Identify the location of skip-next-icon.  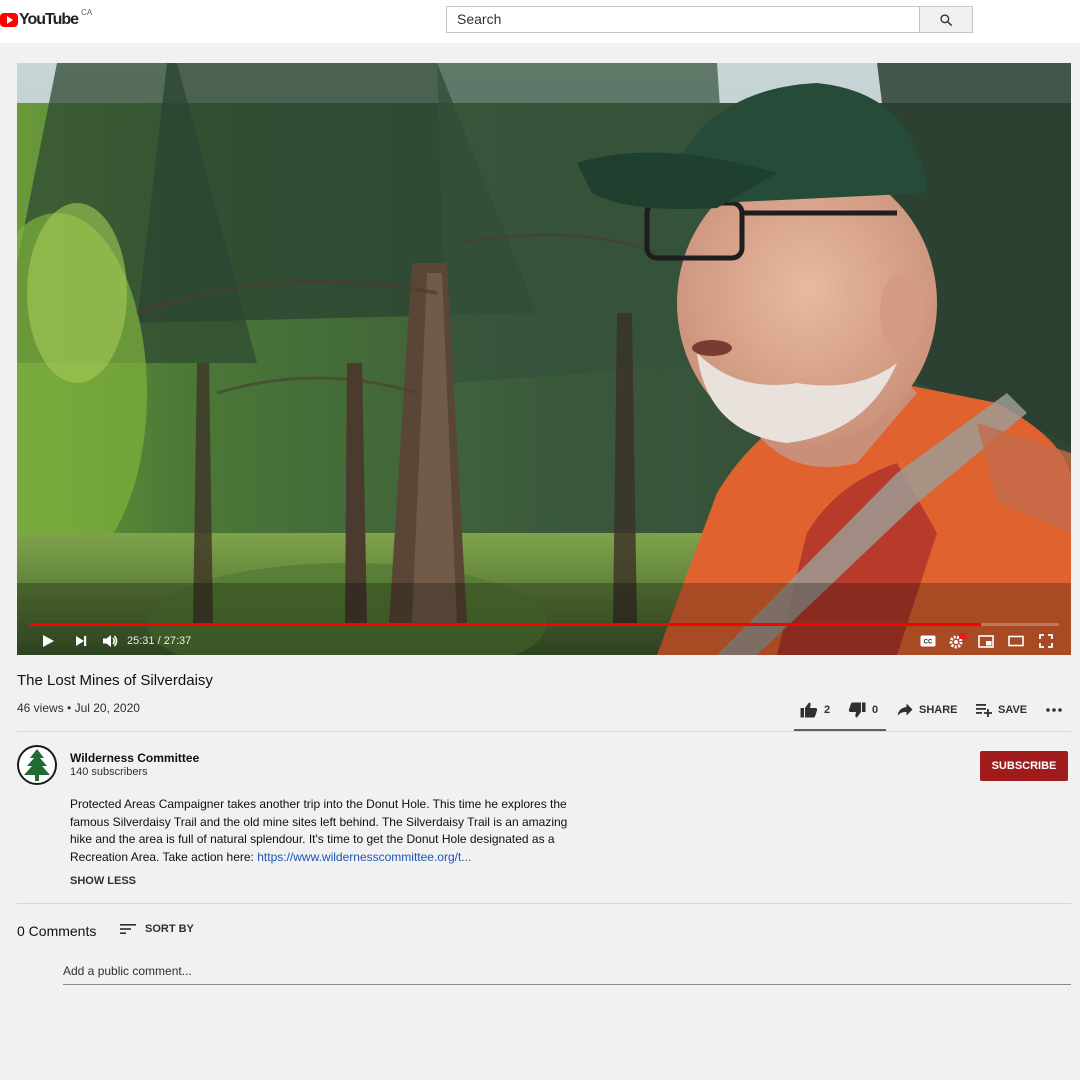
(81, 641).